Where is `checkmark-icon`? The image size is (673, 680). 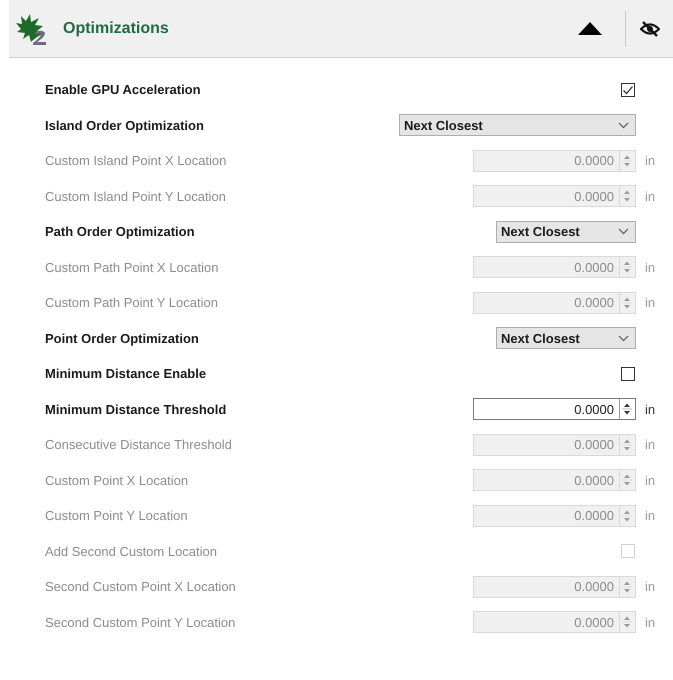
checkmark-icon is located at coordinates (628, 90).